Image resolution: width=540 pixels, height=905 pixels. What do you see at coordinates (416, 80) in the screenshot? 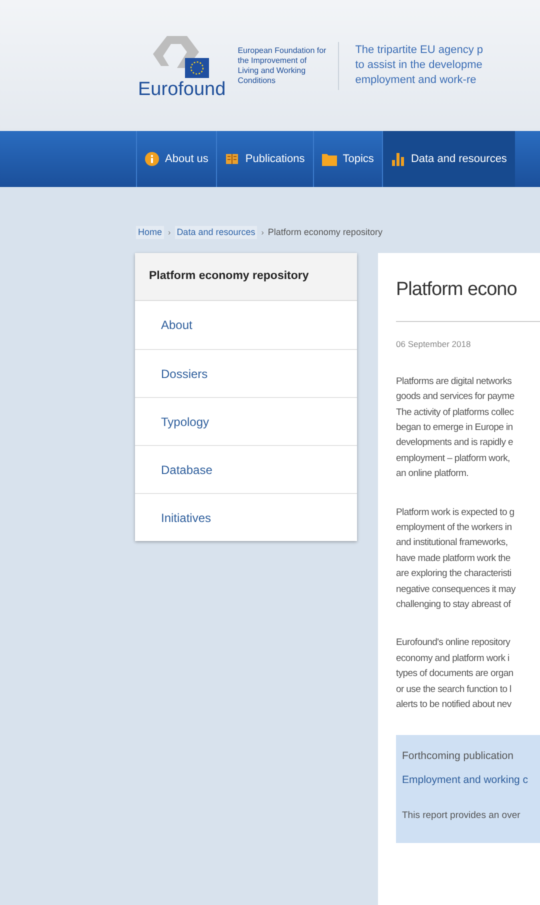
I see `tagline-text: employment and work-re` at bounding box center [416, 80].